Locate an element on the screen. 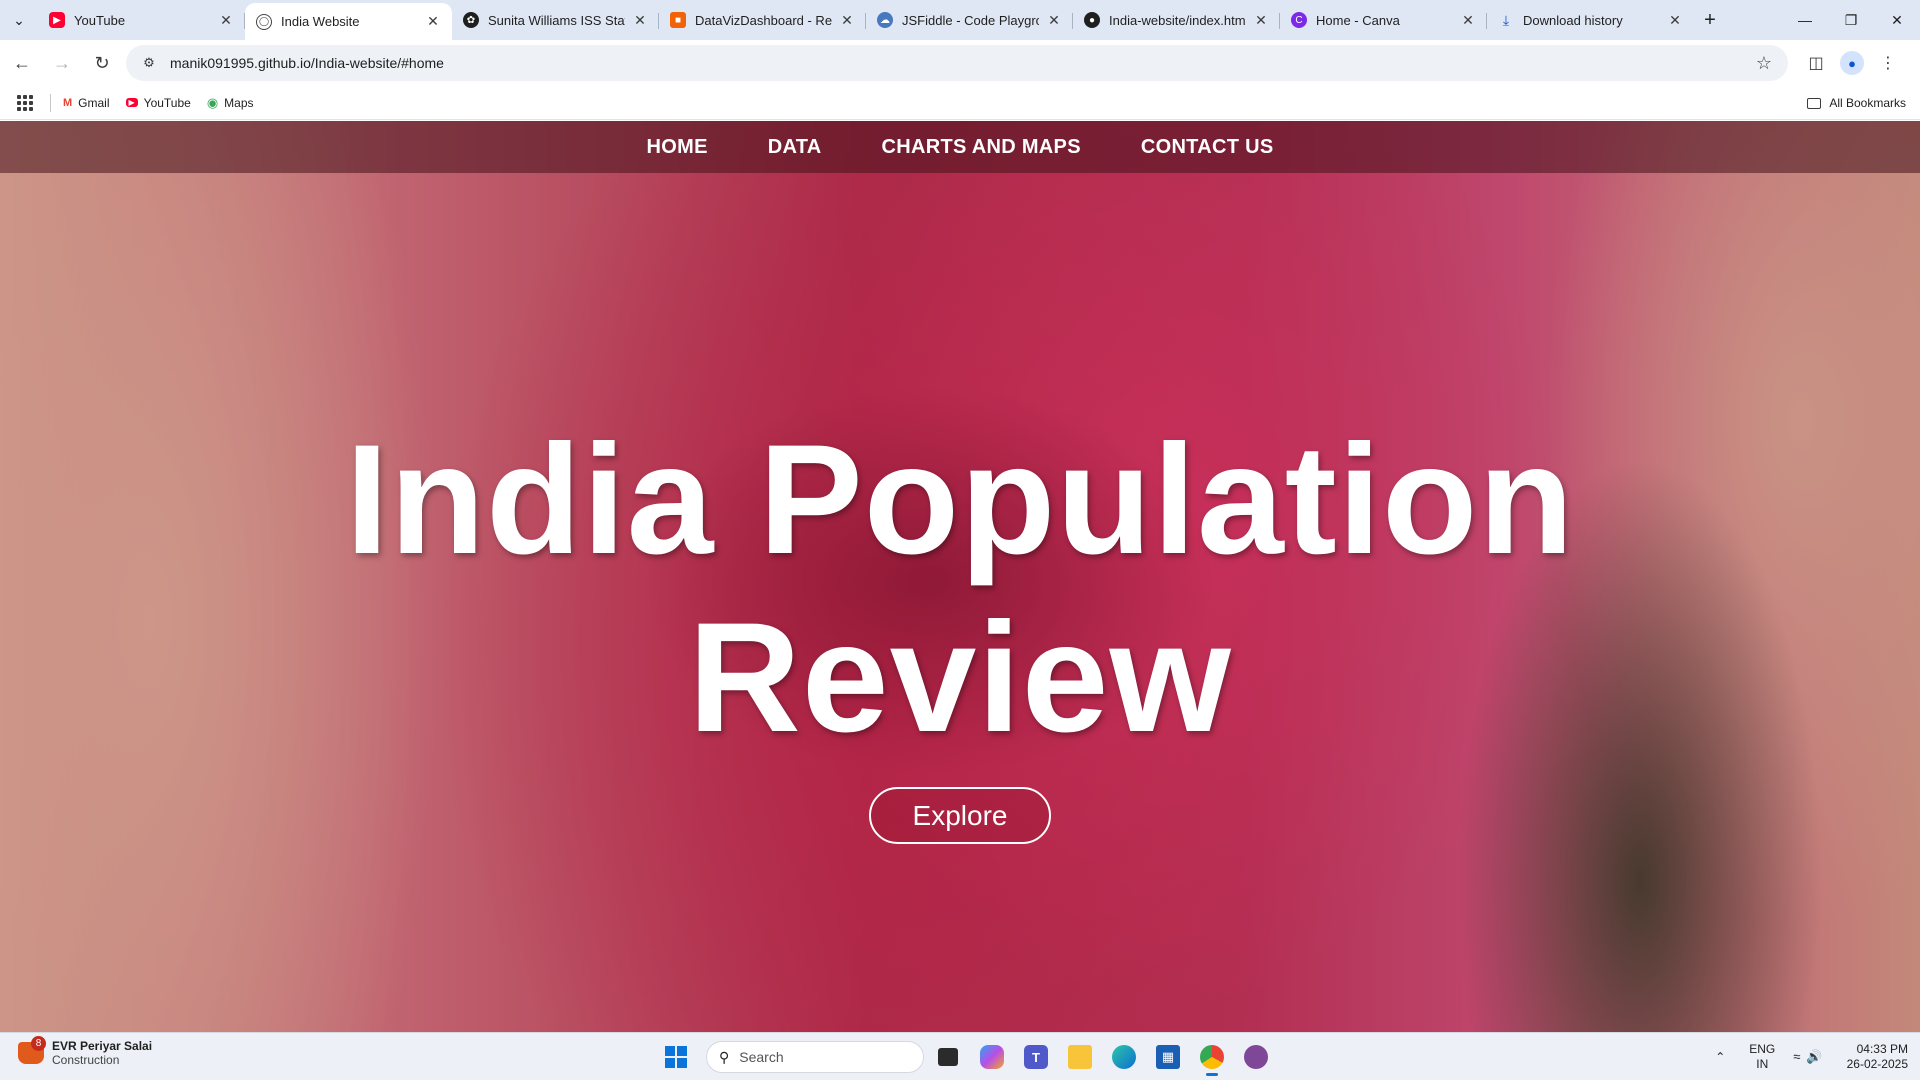 The height and width of the screenshot is (1080, 1920). restore-icon: ❐ is located at coordinates (1851, 20).